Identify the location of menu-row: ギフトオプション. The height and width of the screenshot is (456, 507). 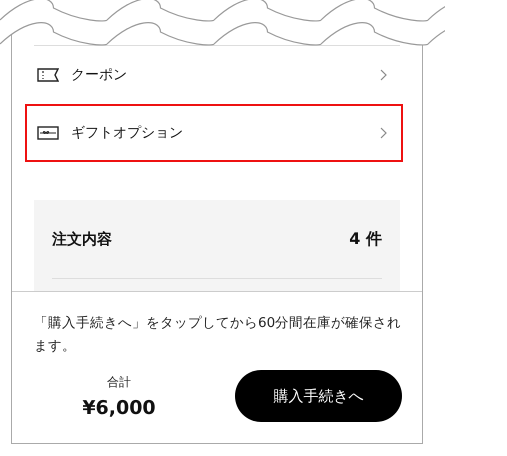
(214, 133).